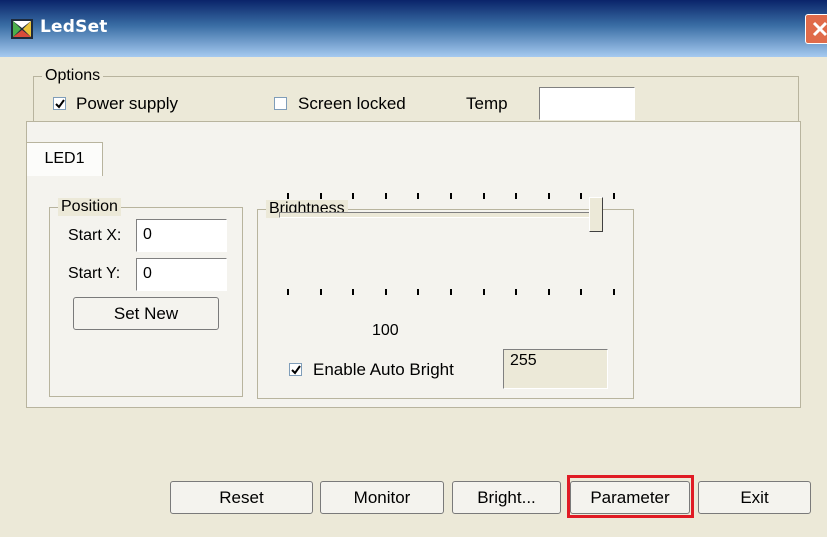 The height and width of the screenshot is (537, 827). I want to click on close-icon, so click(819, 29).